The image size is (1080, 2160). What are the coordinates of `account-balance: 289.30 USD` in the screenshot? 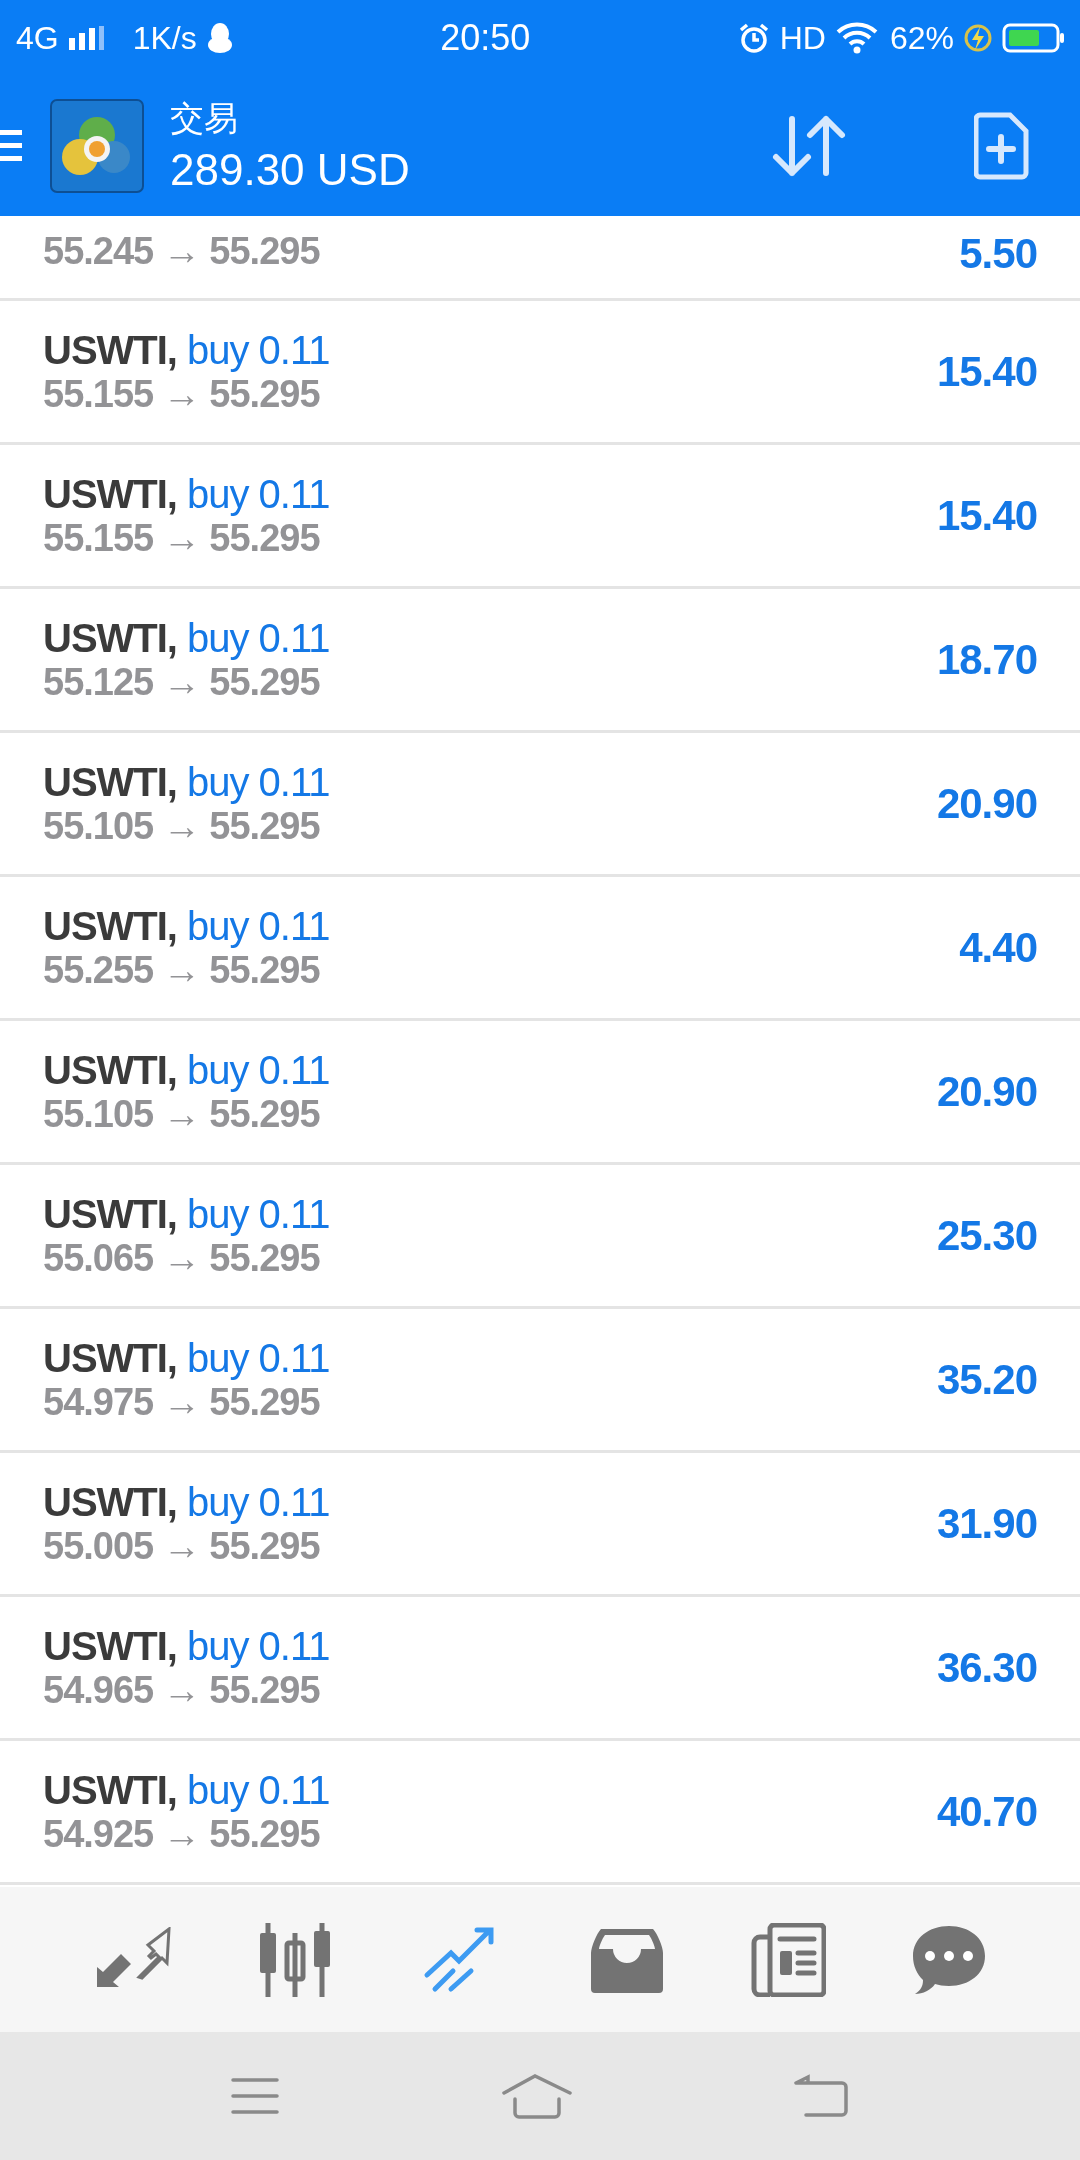 It's located at (290, 170).